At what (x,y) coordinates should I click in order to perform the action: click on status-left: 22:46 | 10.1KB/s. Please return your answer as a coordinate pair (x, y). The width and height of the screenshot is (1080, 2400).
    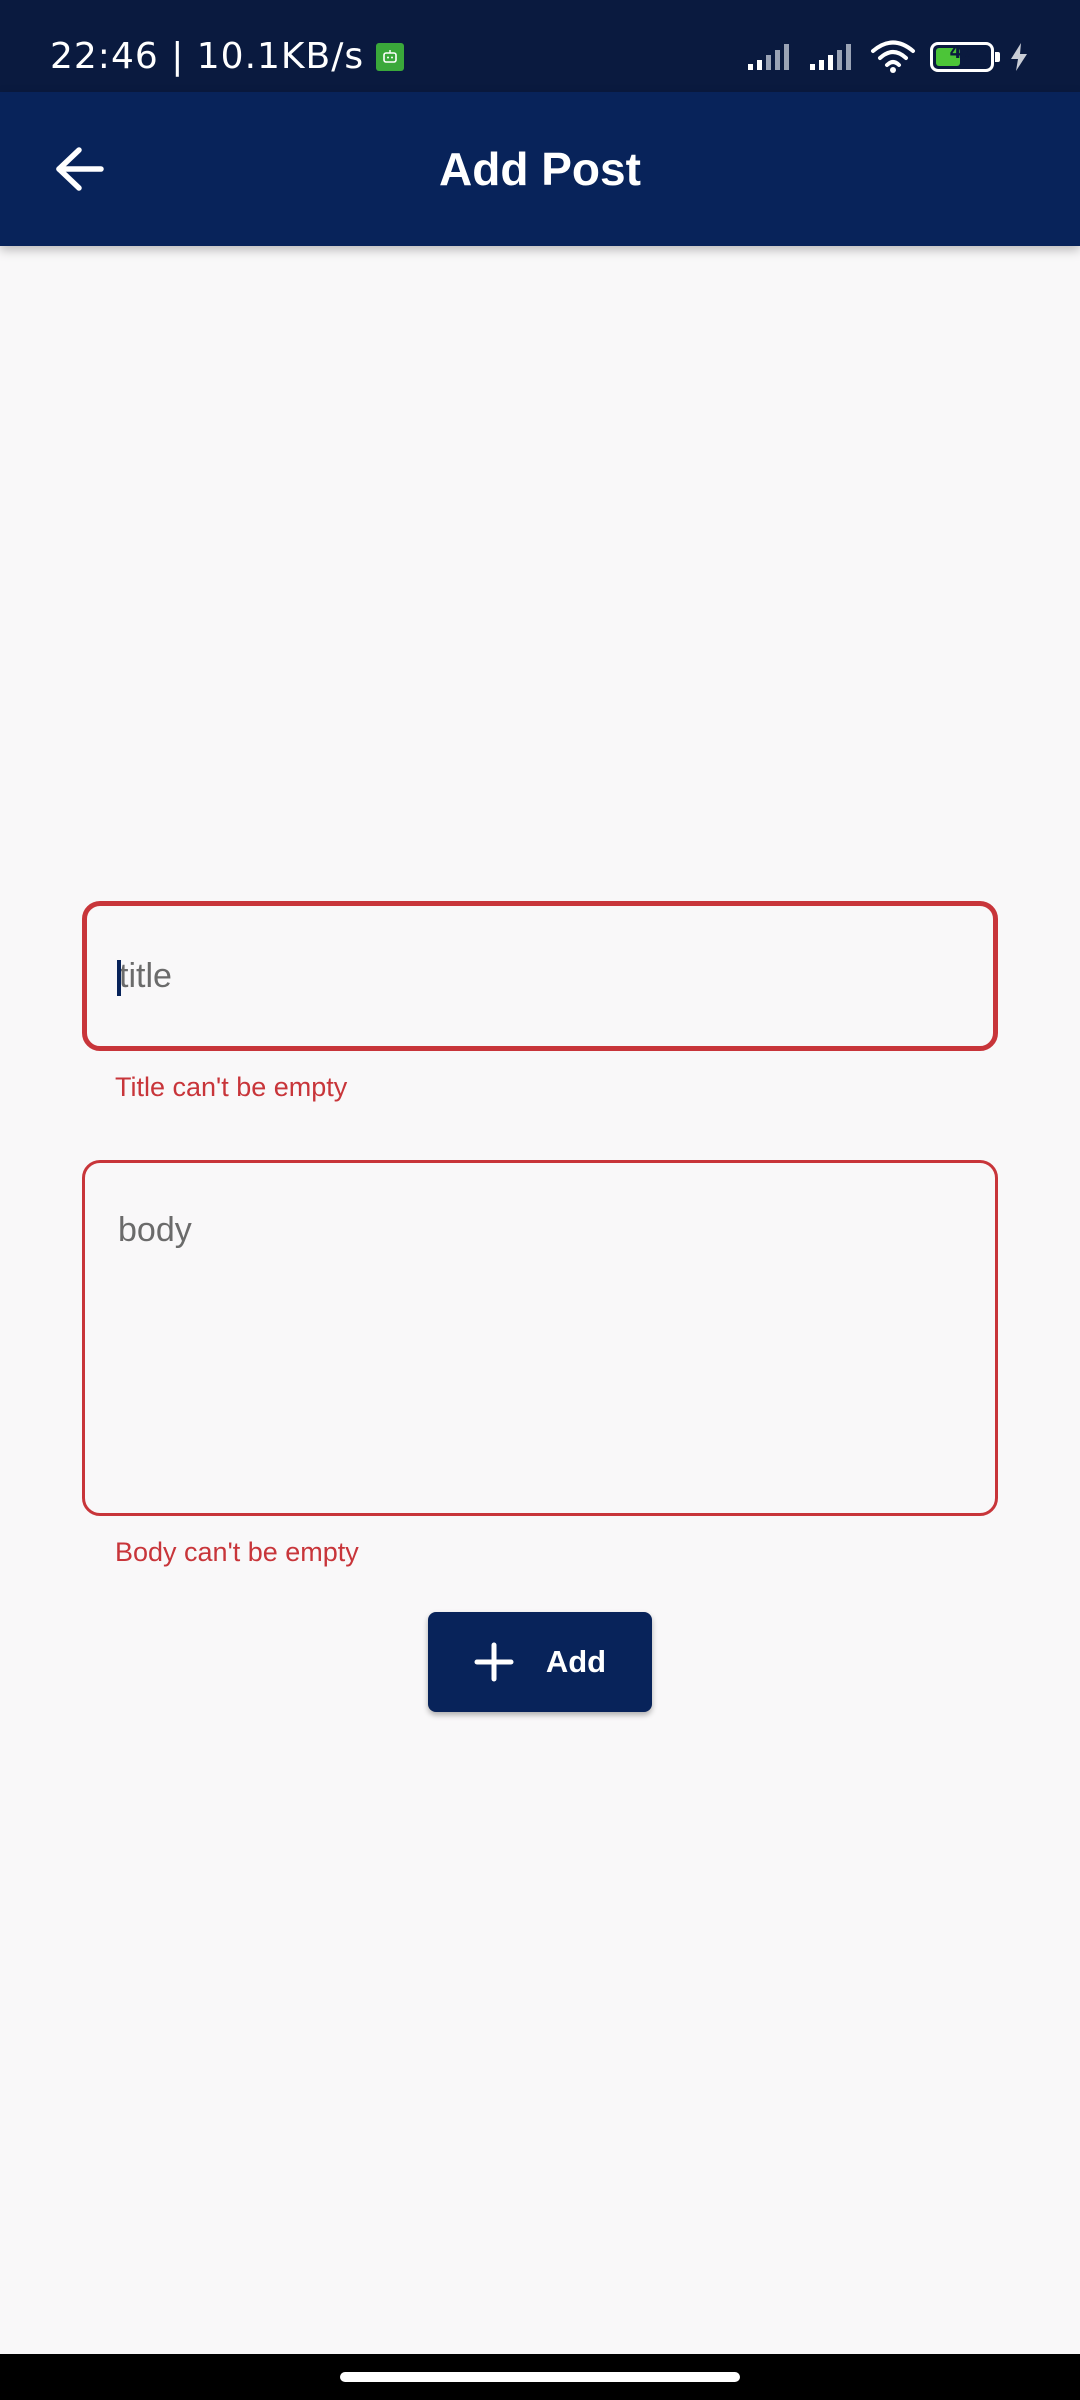
    Looking at the image, I should click on (227, 56).